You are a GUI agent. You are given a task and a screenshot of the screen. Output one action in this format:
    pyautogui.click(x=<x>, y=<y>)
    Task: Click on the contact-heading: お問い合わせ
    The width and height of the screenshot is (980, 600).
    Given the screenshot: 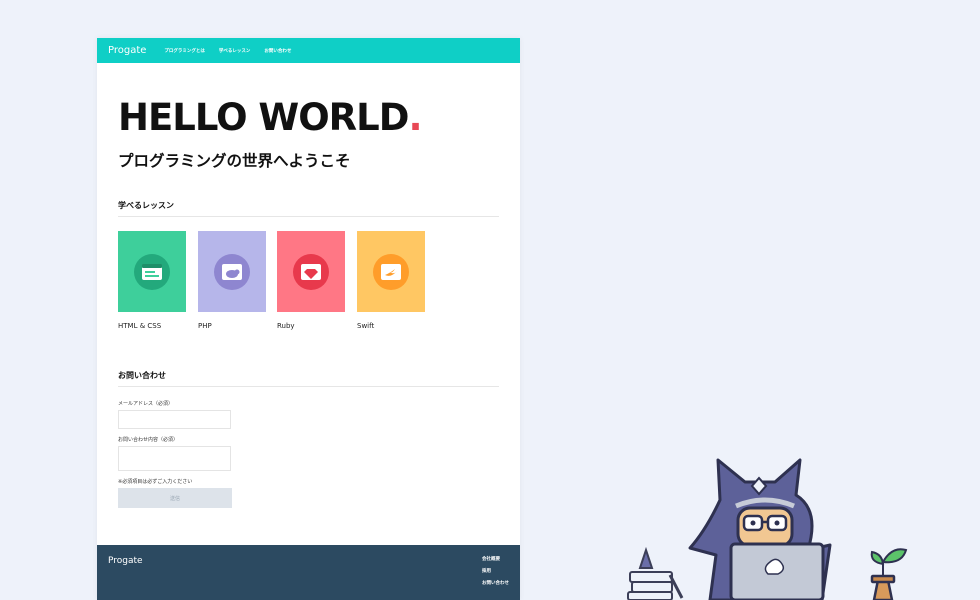 What is the action you would take?
    pyautogui.click(x=142, y=375)
    